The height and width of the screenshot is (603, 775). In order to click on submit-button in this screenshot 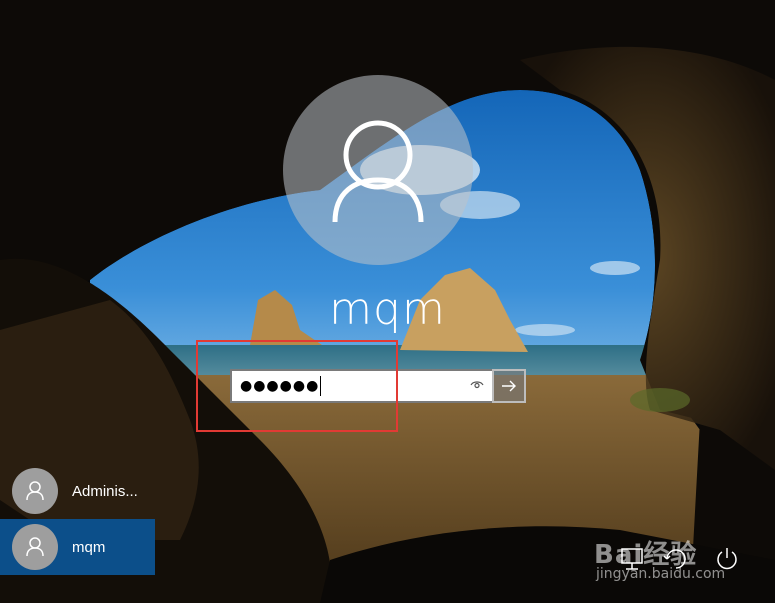, I will do `click(509, 386)`.